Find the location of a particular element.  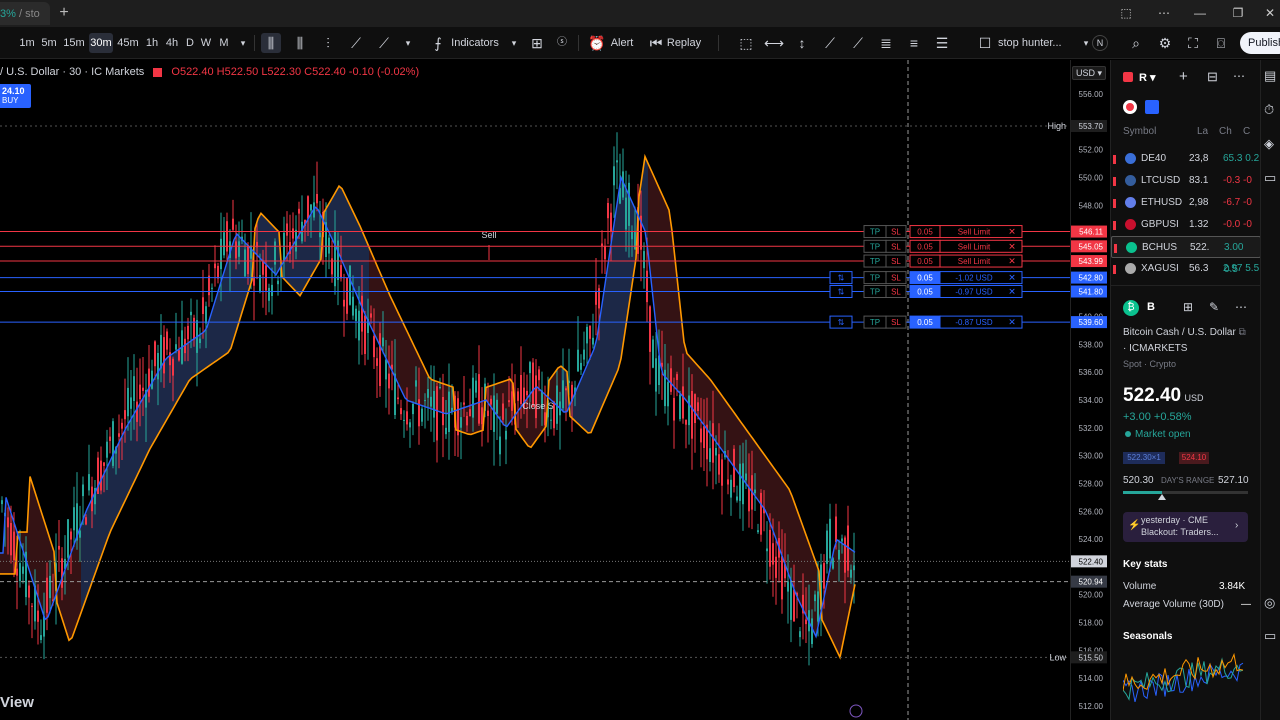

sidebar-toggle-icon: ⬚ is located at coordinates (1126, 13).